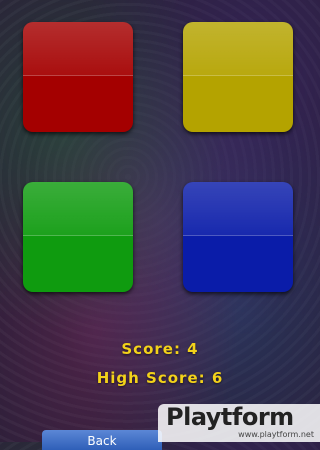 The image size is (320, 450). Describe the element at coordinates (160, 378) in the screenshot. I see `high-score-label: High Score: 6` at that location.